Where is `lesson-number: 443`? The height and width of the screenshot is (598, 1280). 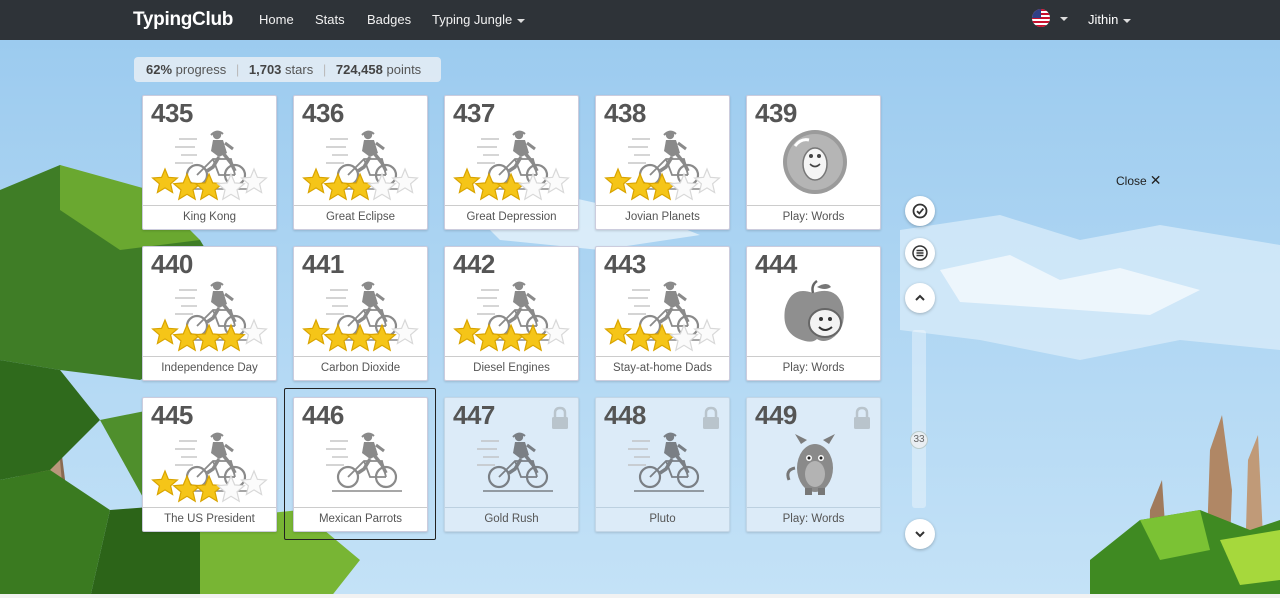 lesson-number: 443 is located at coordinates (625, 264).